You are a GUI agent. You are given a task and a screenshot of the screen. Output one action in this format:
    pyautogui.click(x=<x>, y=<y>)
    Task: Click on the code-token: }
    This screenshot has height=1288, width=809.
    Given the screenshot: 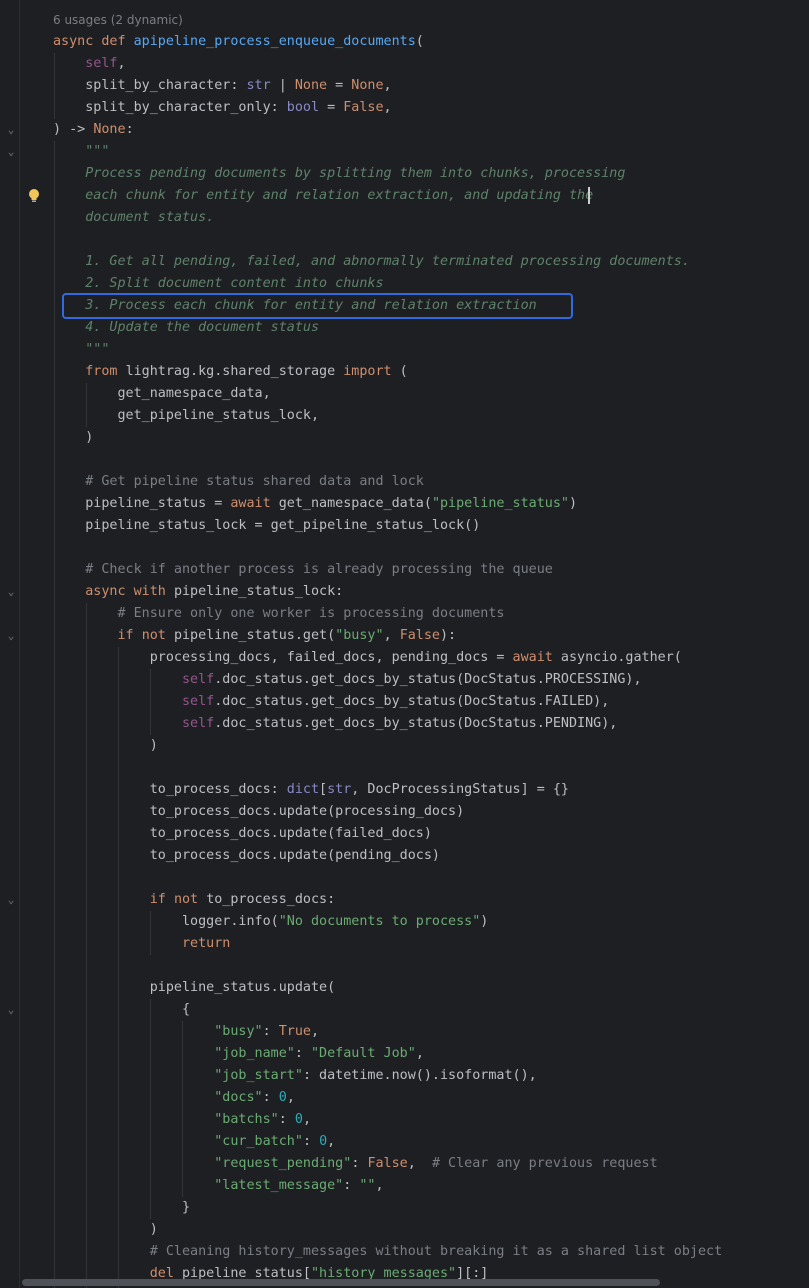 What is the action you would take?
    pyautogui.click(x=122, y=1207)
    